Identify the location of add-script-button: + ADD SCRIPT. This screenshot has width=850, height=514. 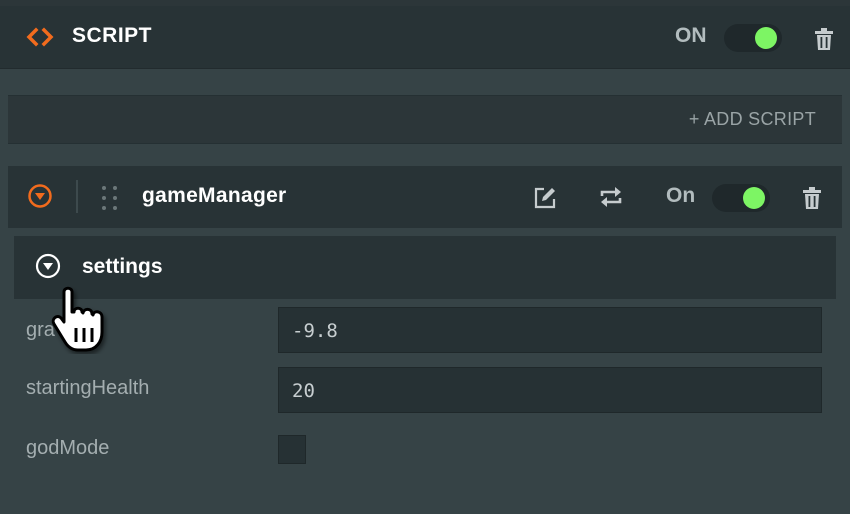
(752, 119).